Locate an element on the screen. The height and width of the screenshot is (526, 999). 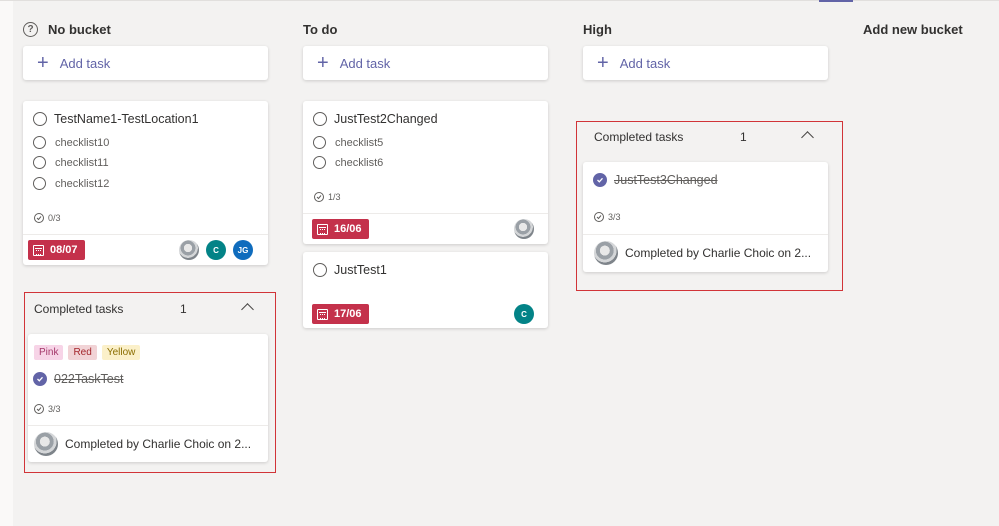
checklist-item: checklist5 is located at coordinates (359, 142).